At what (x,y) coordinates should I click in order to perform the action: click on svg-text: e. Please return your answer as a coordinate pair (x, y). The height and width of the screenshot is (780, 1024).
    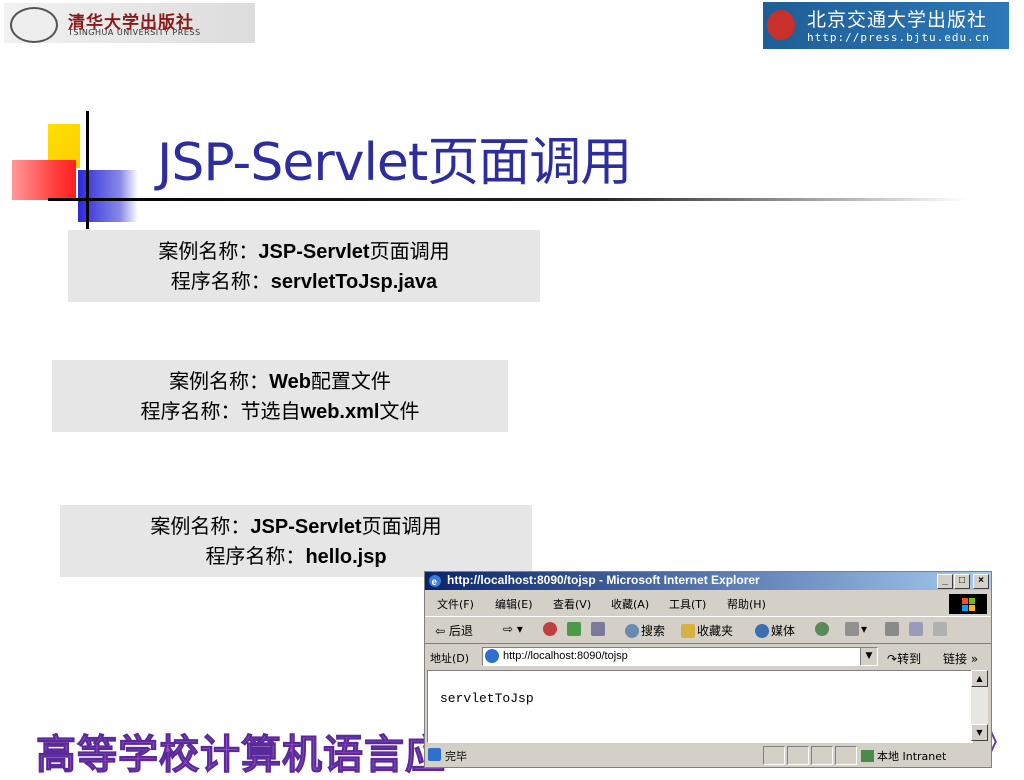
    Looking at the image, I should click on (435, 582).